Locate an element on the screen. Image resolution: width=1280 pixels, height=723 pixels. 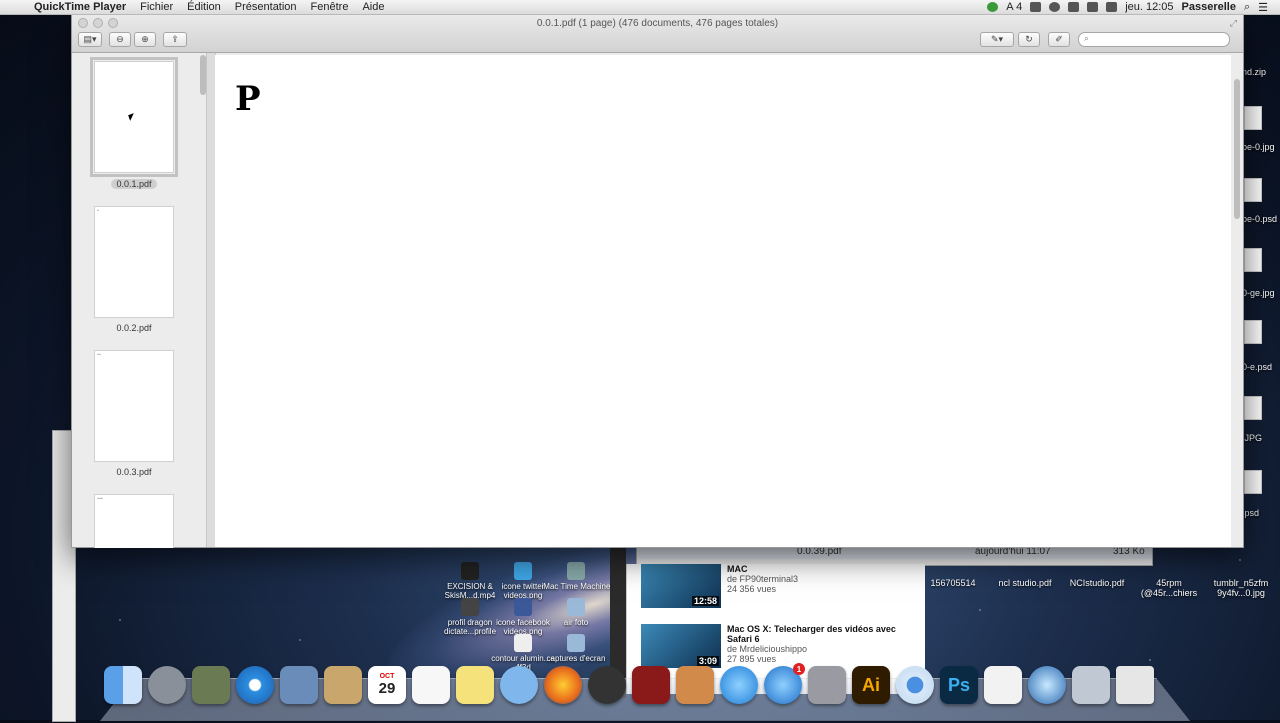
photo-booth-icon is located at coordinates (651, 685).